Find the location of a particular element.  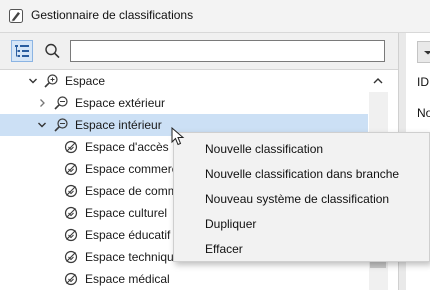

scroll-up-icon is located at coordinates (378, 81).